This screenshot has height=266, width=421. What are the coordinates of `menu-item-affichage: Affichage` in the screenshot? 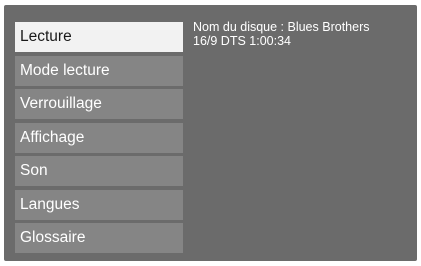 It's located at (99, 137).